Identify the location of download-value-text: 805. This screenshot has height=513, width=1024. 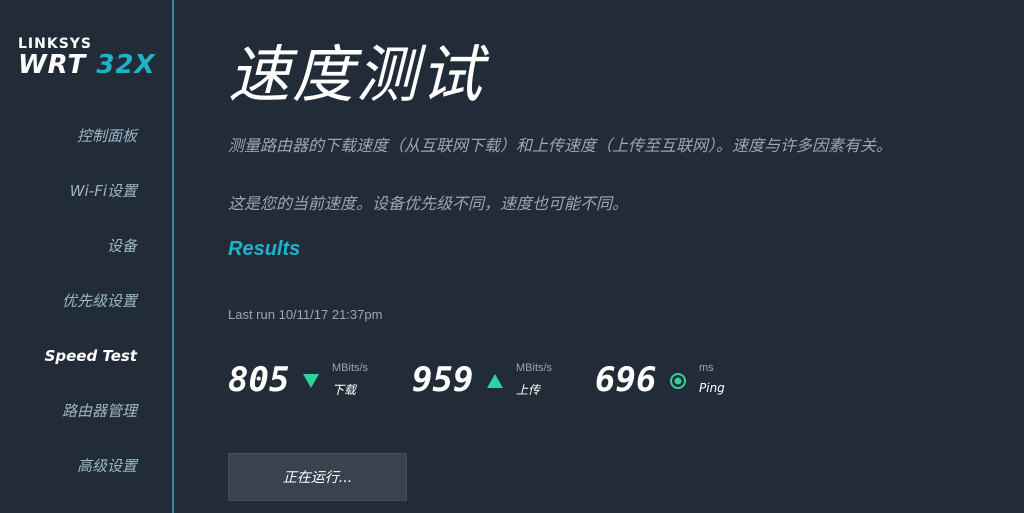
(259, 377).